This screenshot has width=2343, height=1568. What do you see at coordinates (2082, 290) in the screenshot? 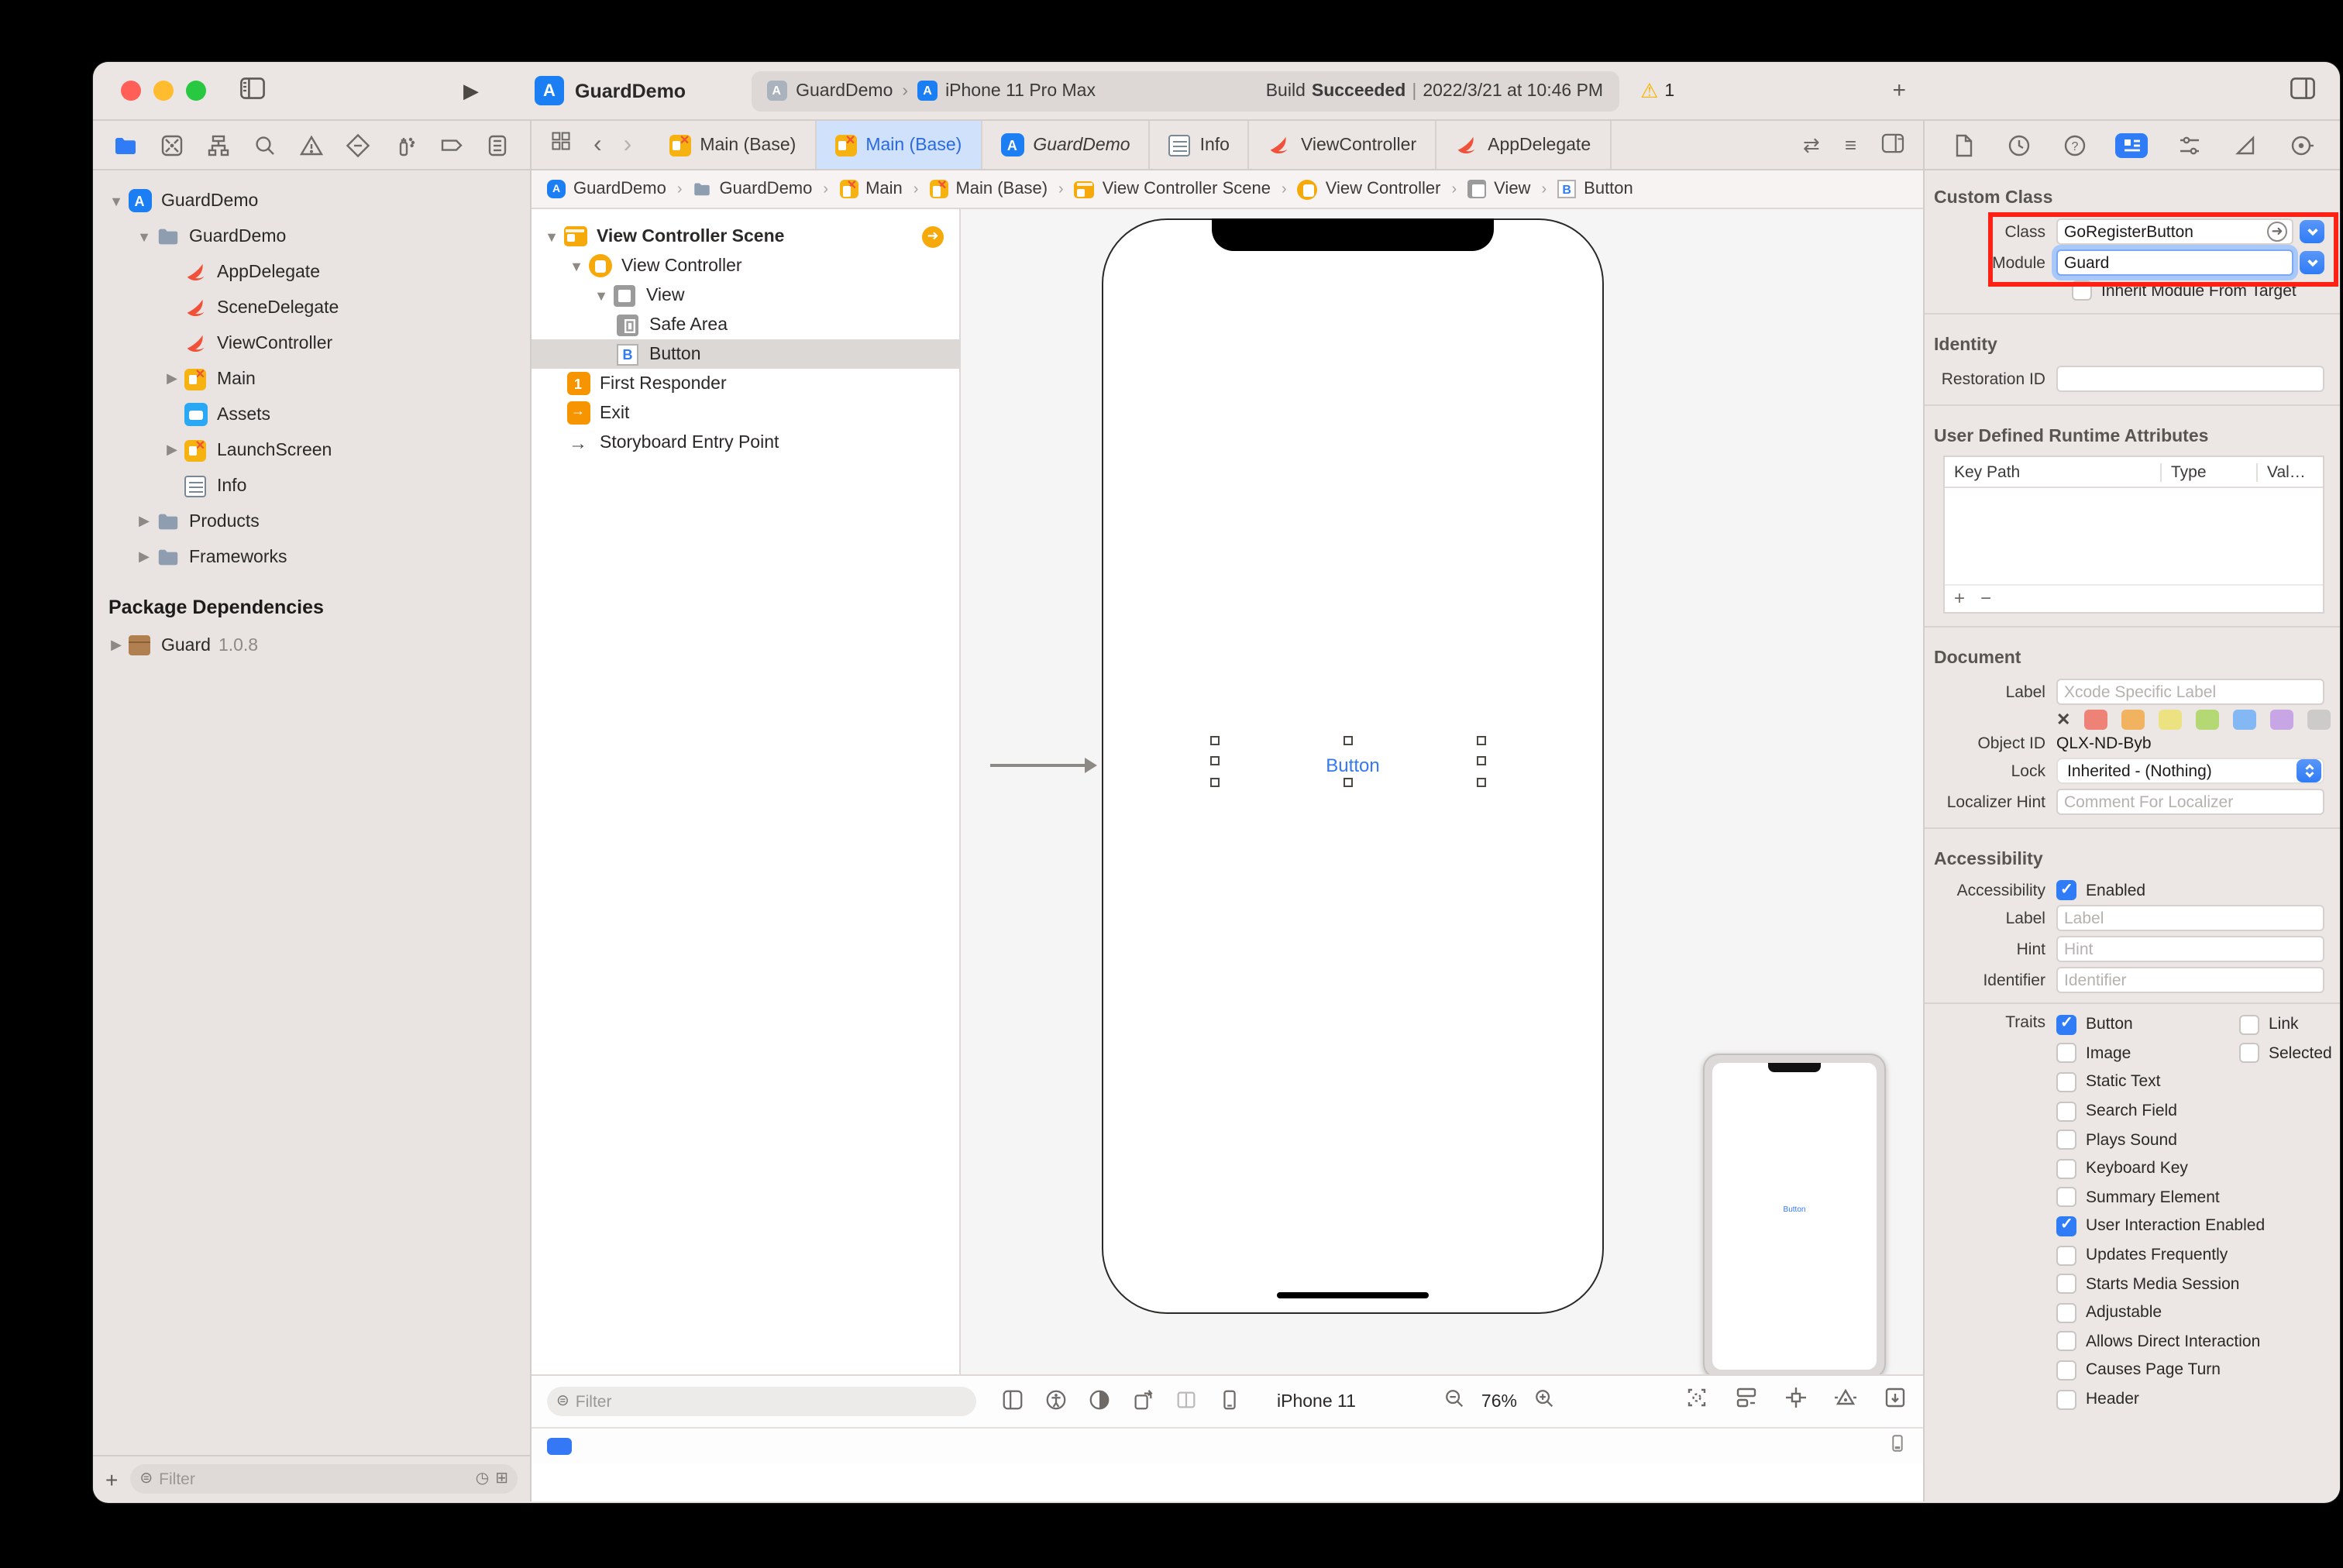
I see `inherit-module-checkbox` at bounding box center [2082, 290].